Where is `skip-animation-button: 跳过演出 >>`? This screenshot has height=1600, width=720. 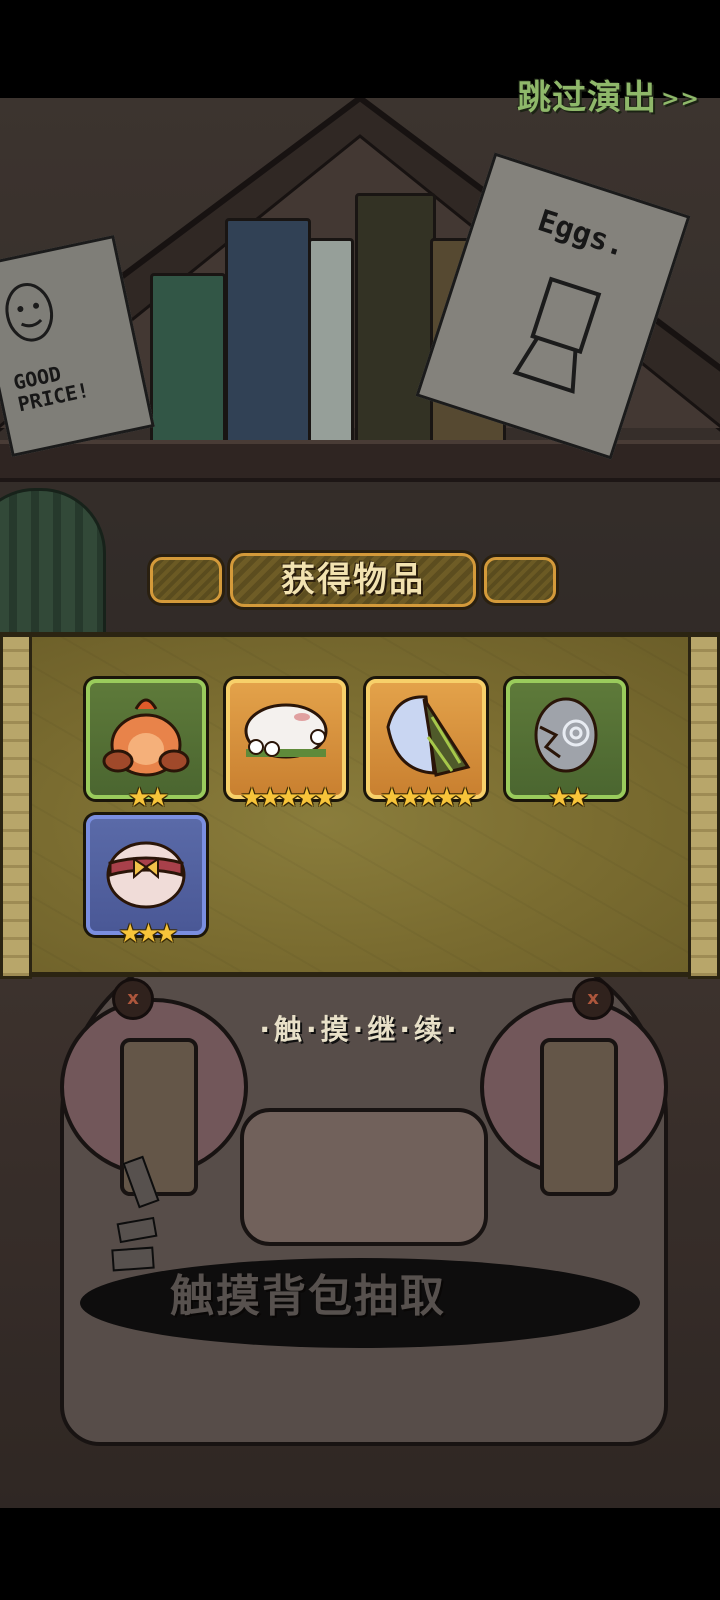
skip-animation-button: 跳过演出 >> is located at coordinates (608, 94).